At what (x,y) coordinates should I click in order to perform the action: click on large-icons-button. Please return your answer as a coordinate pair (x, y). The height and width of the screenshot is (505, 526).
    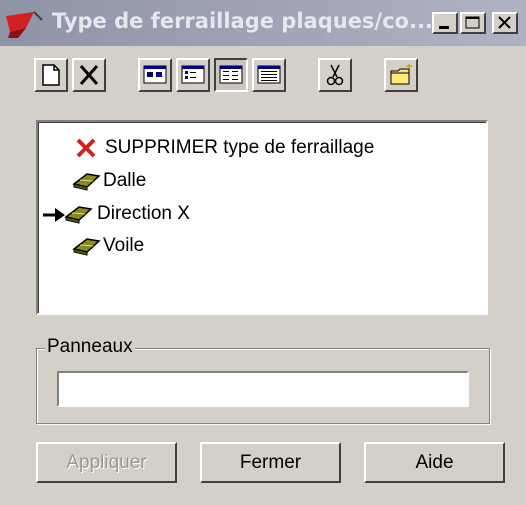
    Looking at the image, I should click on (155, 75).